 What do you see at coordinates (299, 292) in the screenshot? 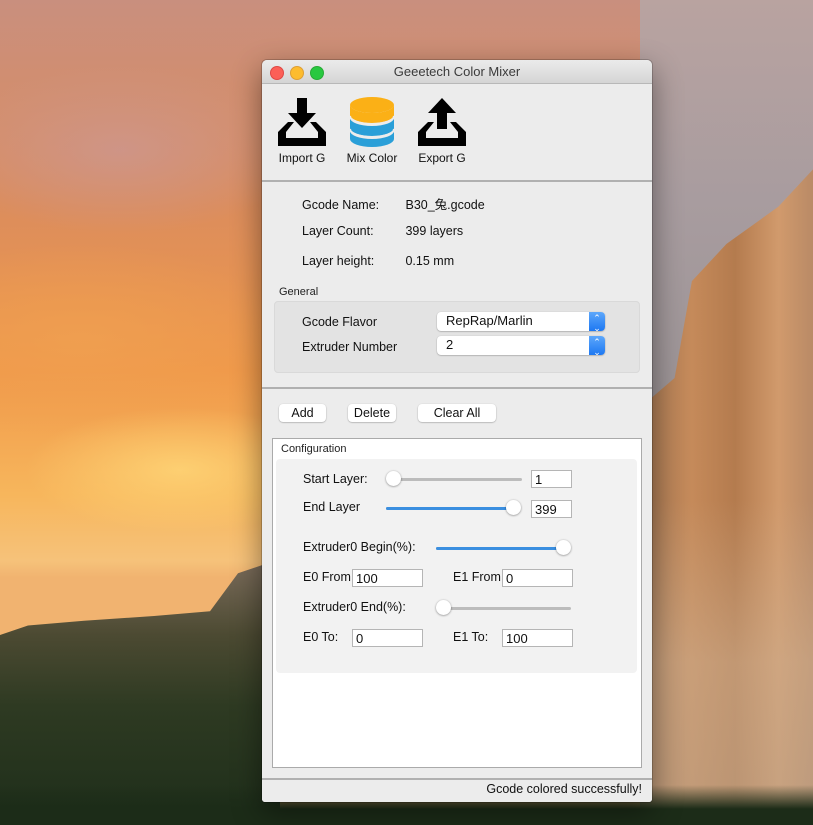
I see `general-section-label: General` at bounding box center [299, 292].